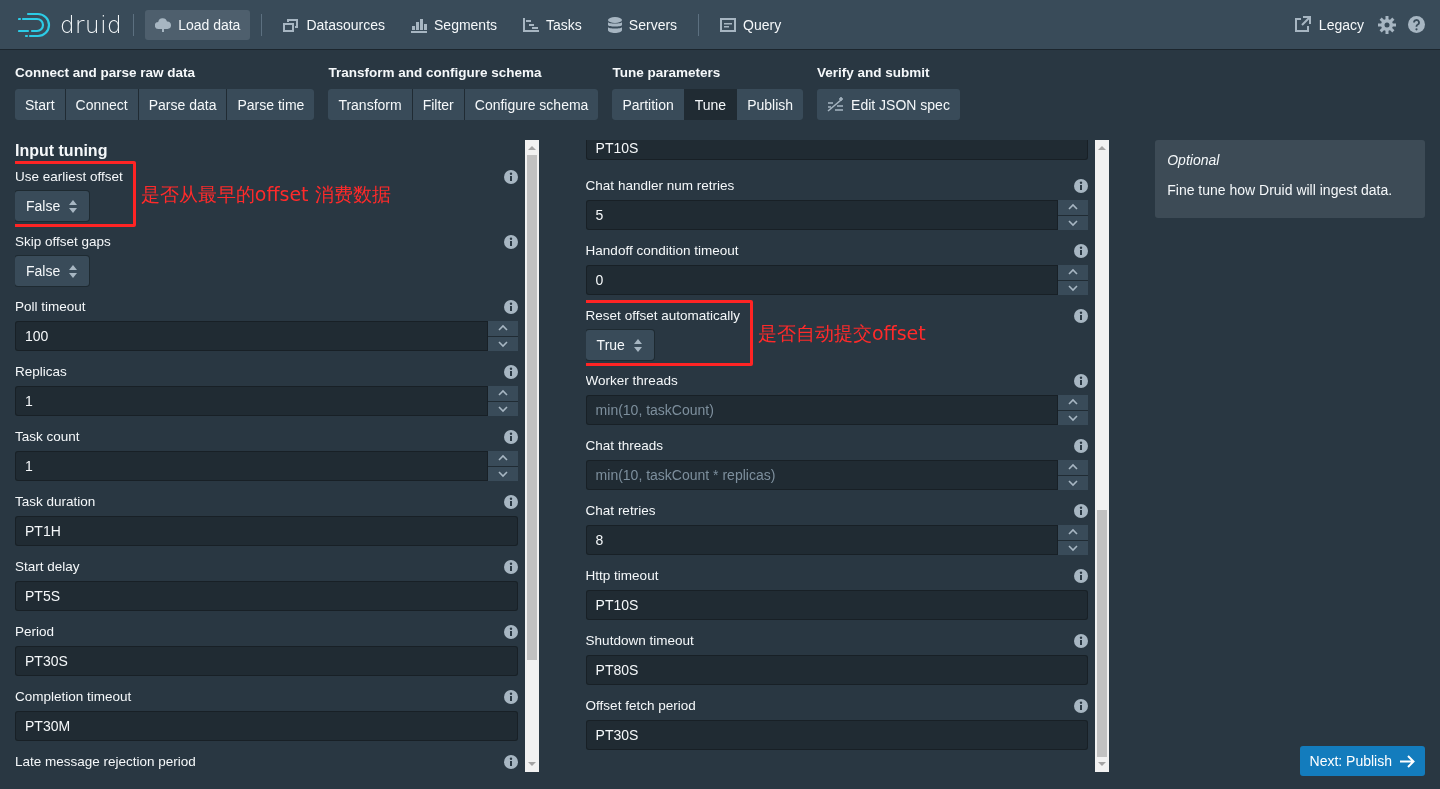  Describe the element at coordinates (632, 381) in the screenshot. I see `field-label: Worker threads` at that location.